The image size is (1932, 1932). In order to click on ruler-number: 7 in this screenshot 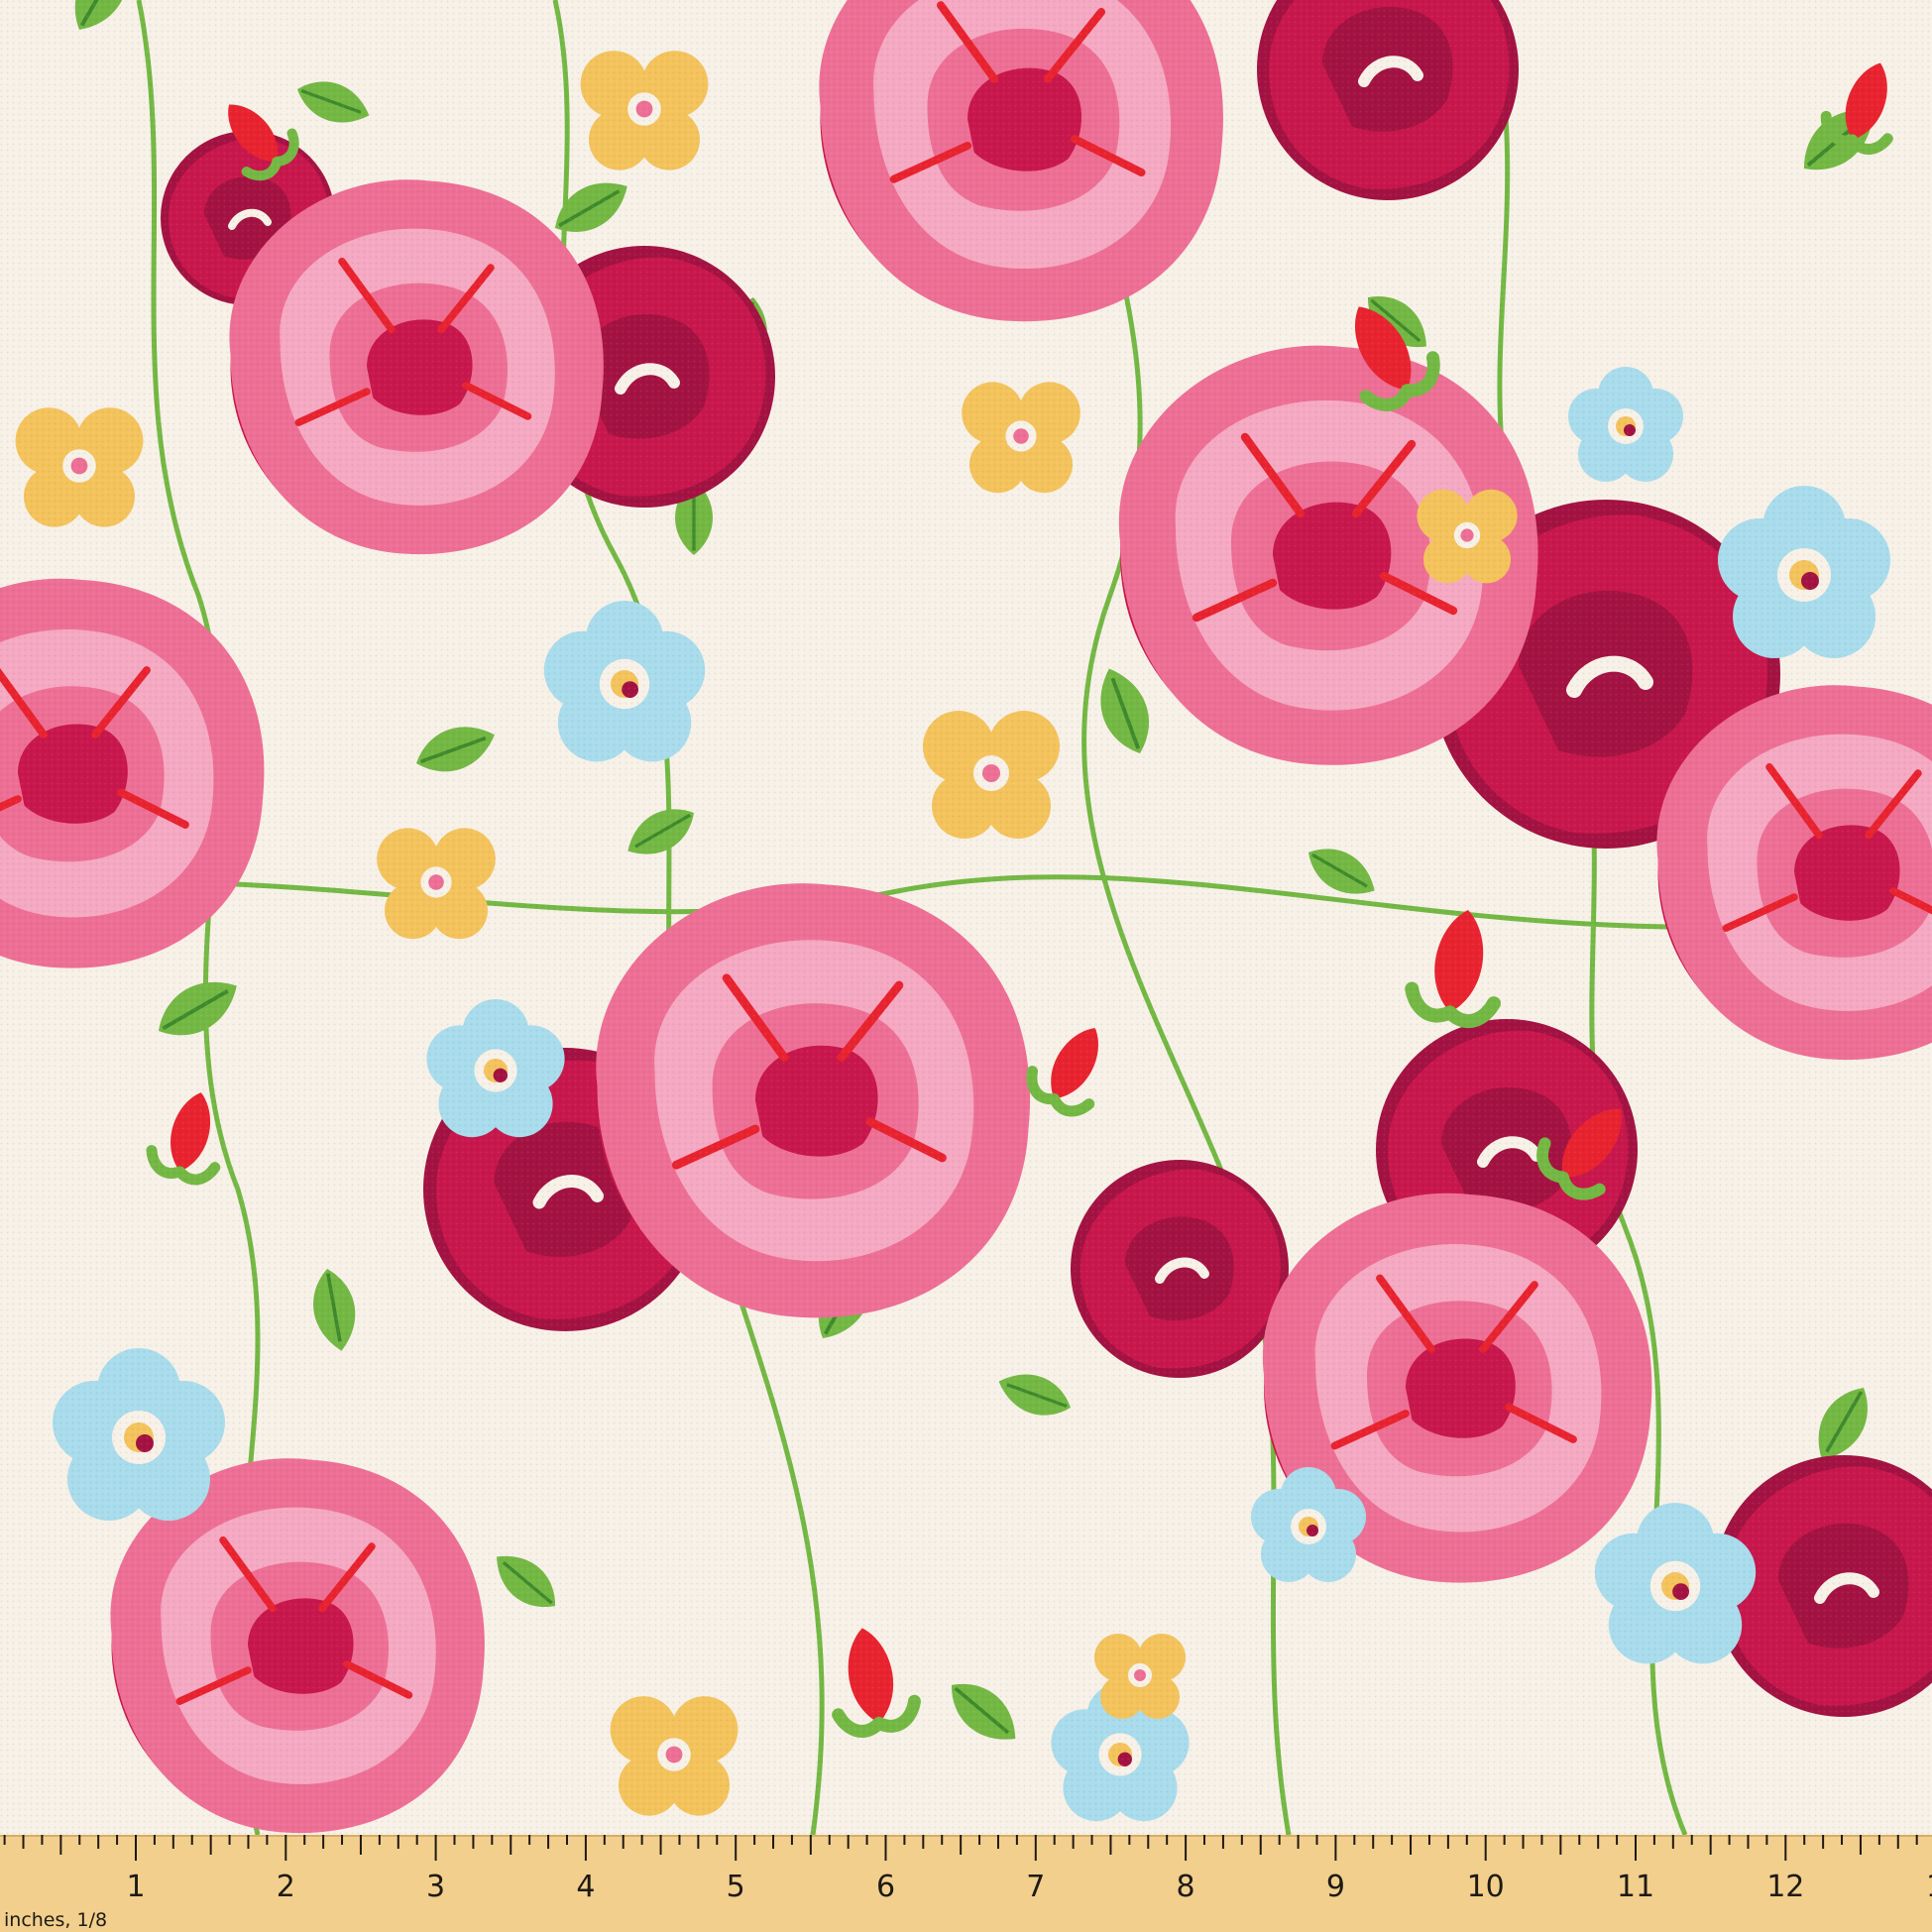, I will do `click(1035, 1887)`.